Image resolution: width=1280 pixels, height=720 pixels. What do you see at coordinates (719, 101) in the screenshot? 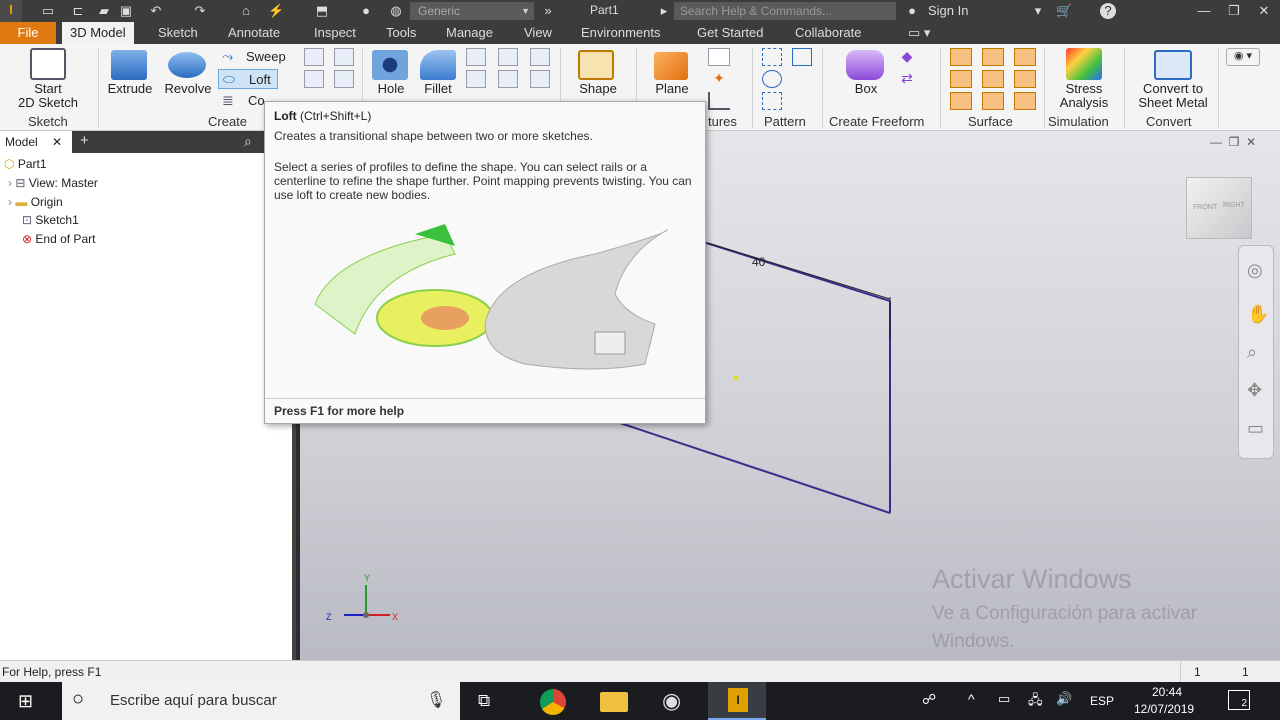
I see `ucs-icon` at bounding box center [719, 101].